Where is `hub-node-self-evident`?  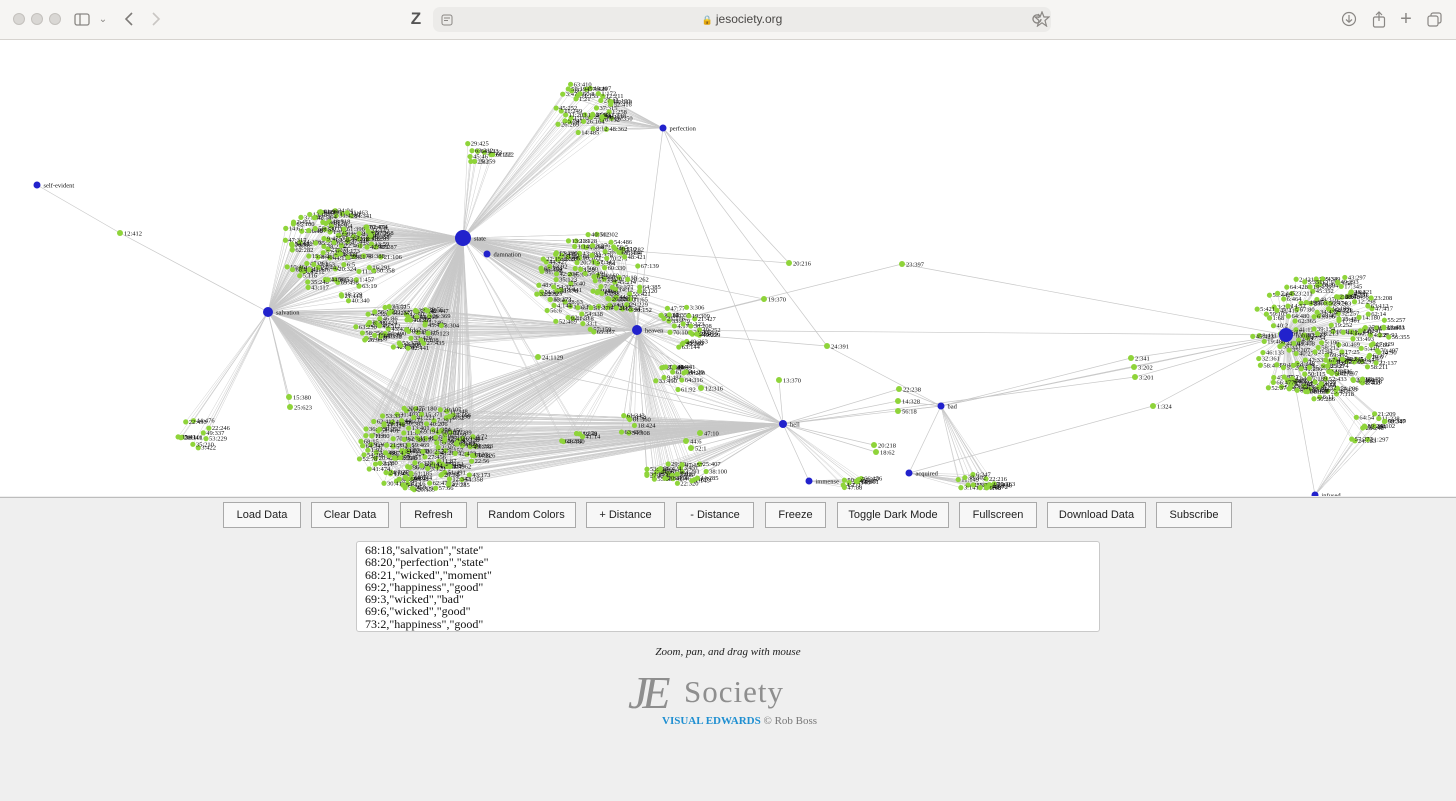 hub-node-self-evident is located at coordinates (37, 185).